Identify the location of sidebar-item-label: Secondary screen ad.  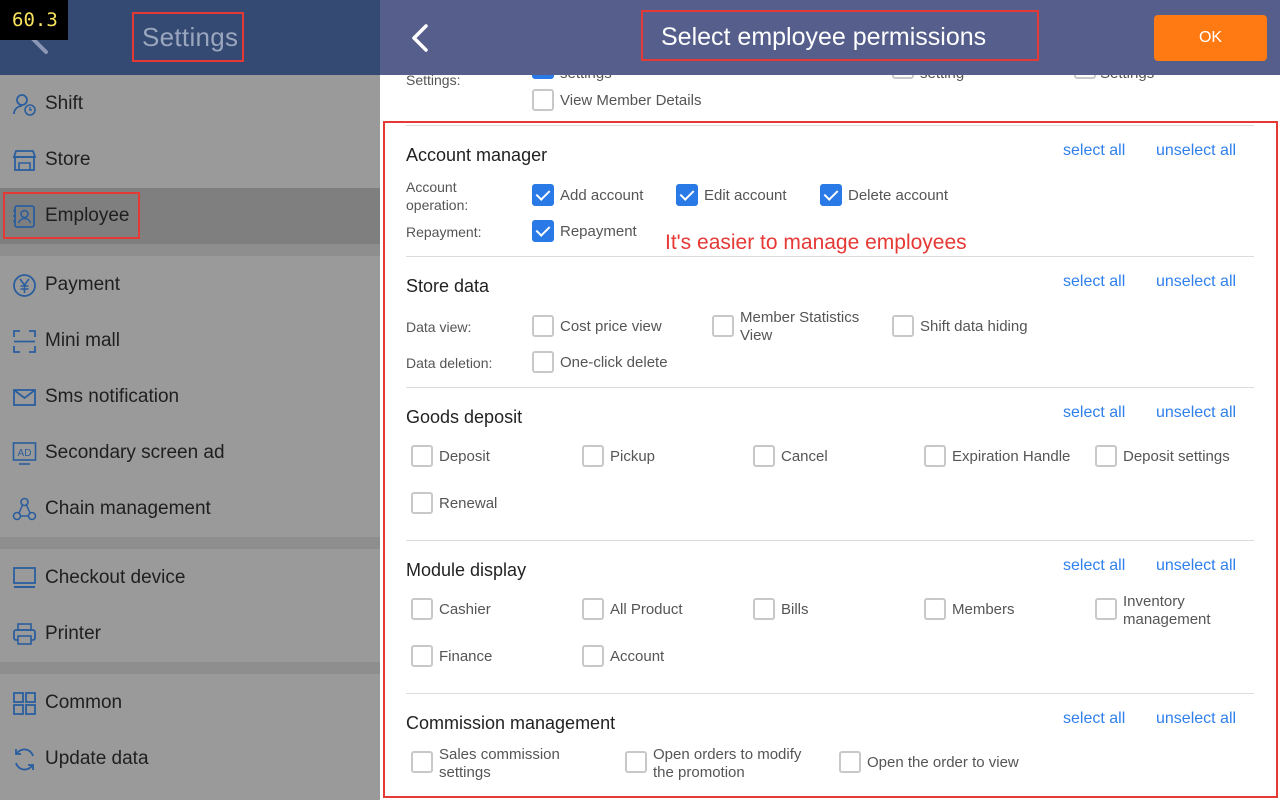
(135, 452).